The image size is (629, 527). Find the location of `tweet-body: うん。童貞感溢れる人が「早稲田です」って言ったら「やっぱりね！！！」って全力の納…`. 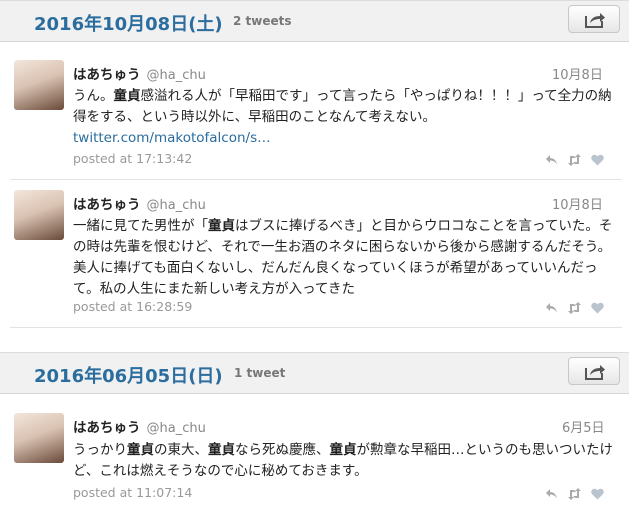

tweet-body: うん。童貞感溢れる人が「早稲田です」って言ったら「やっぱりね！！！」って全力の納… is located at coordinates (342, 106).